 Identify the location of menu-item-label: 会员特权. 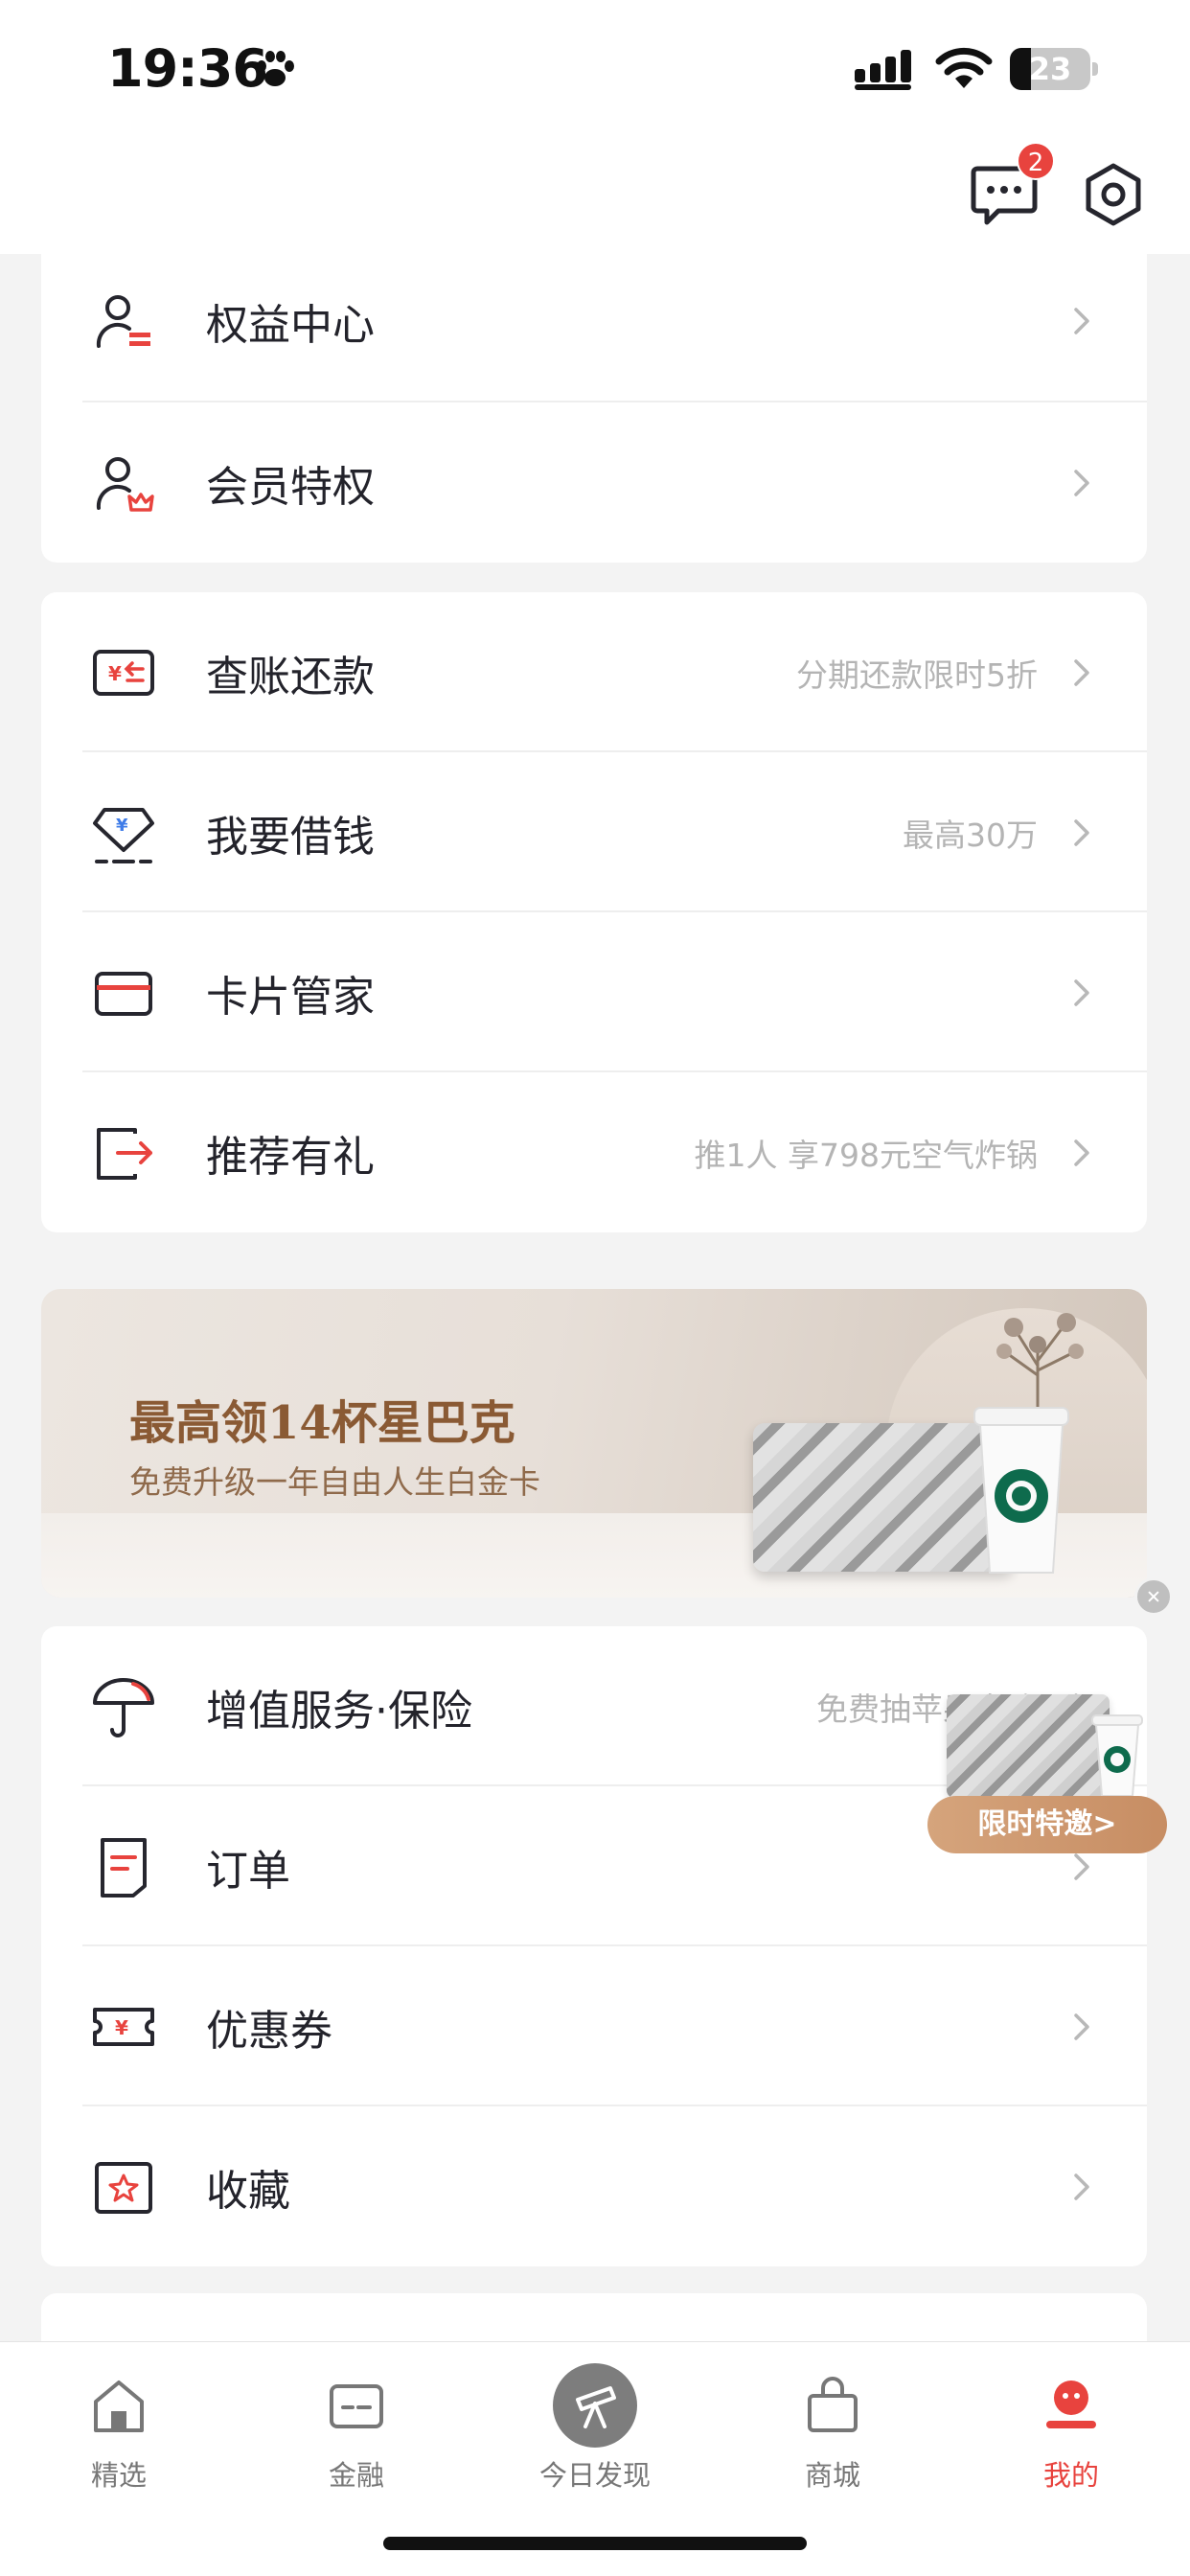
(290, 487).